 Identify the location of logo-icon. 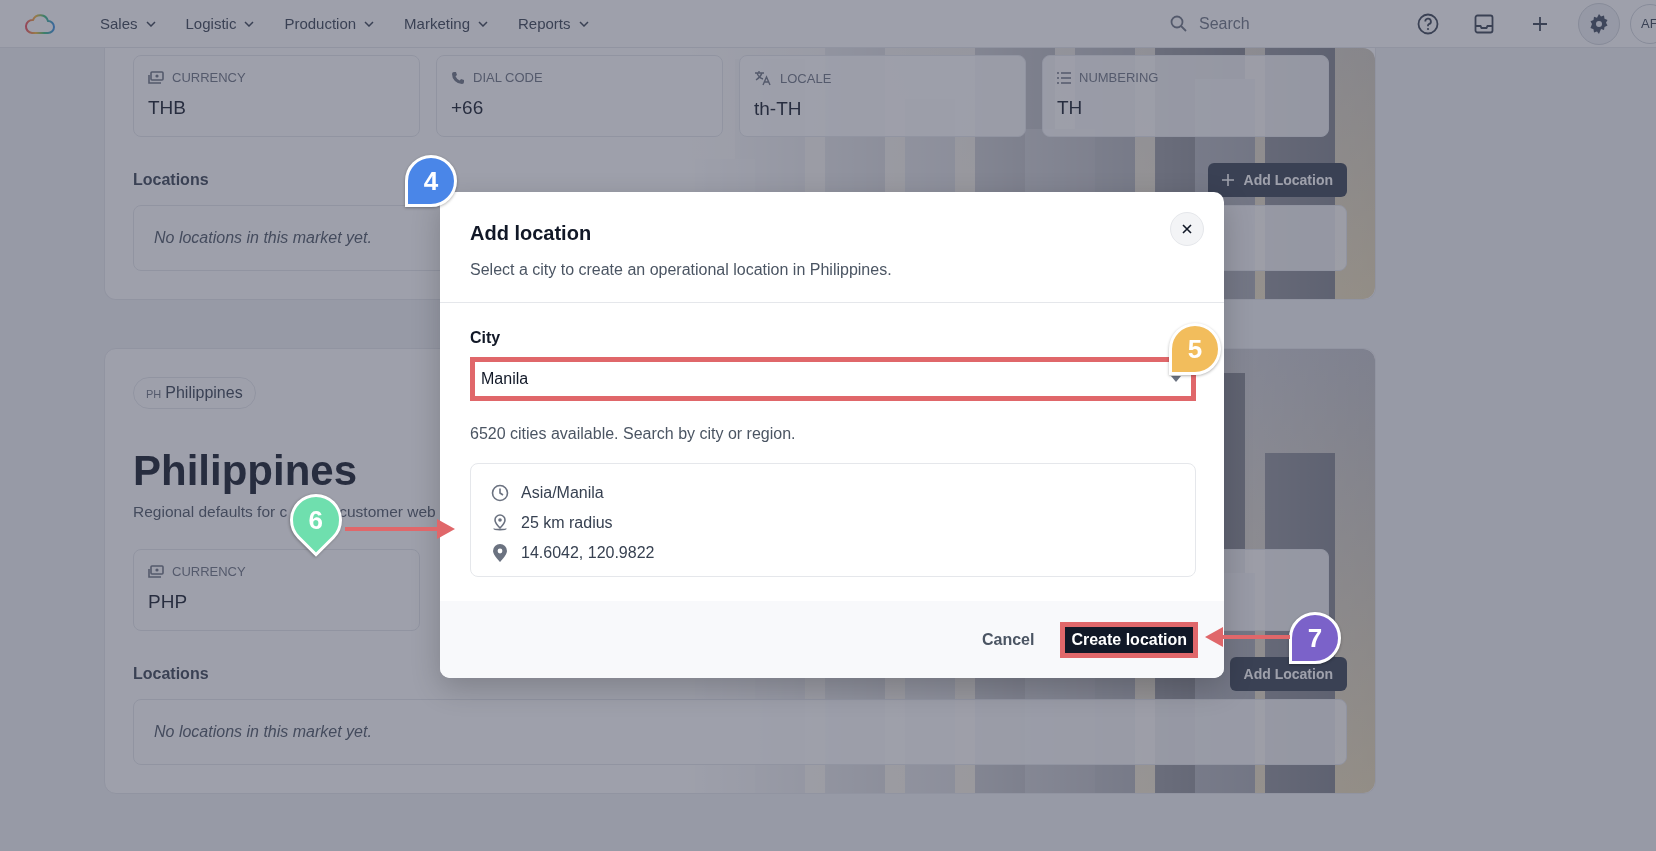
(40, 23).